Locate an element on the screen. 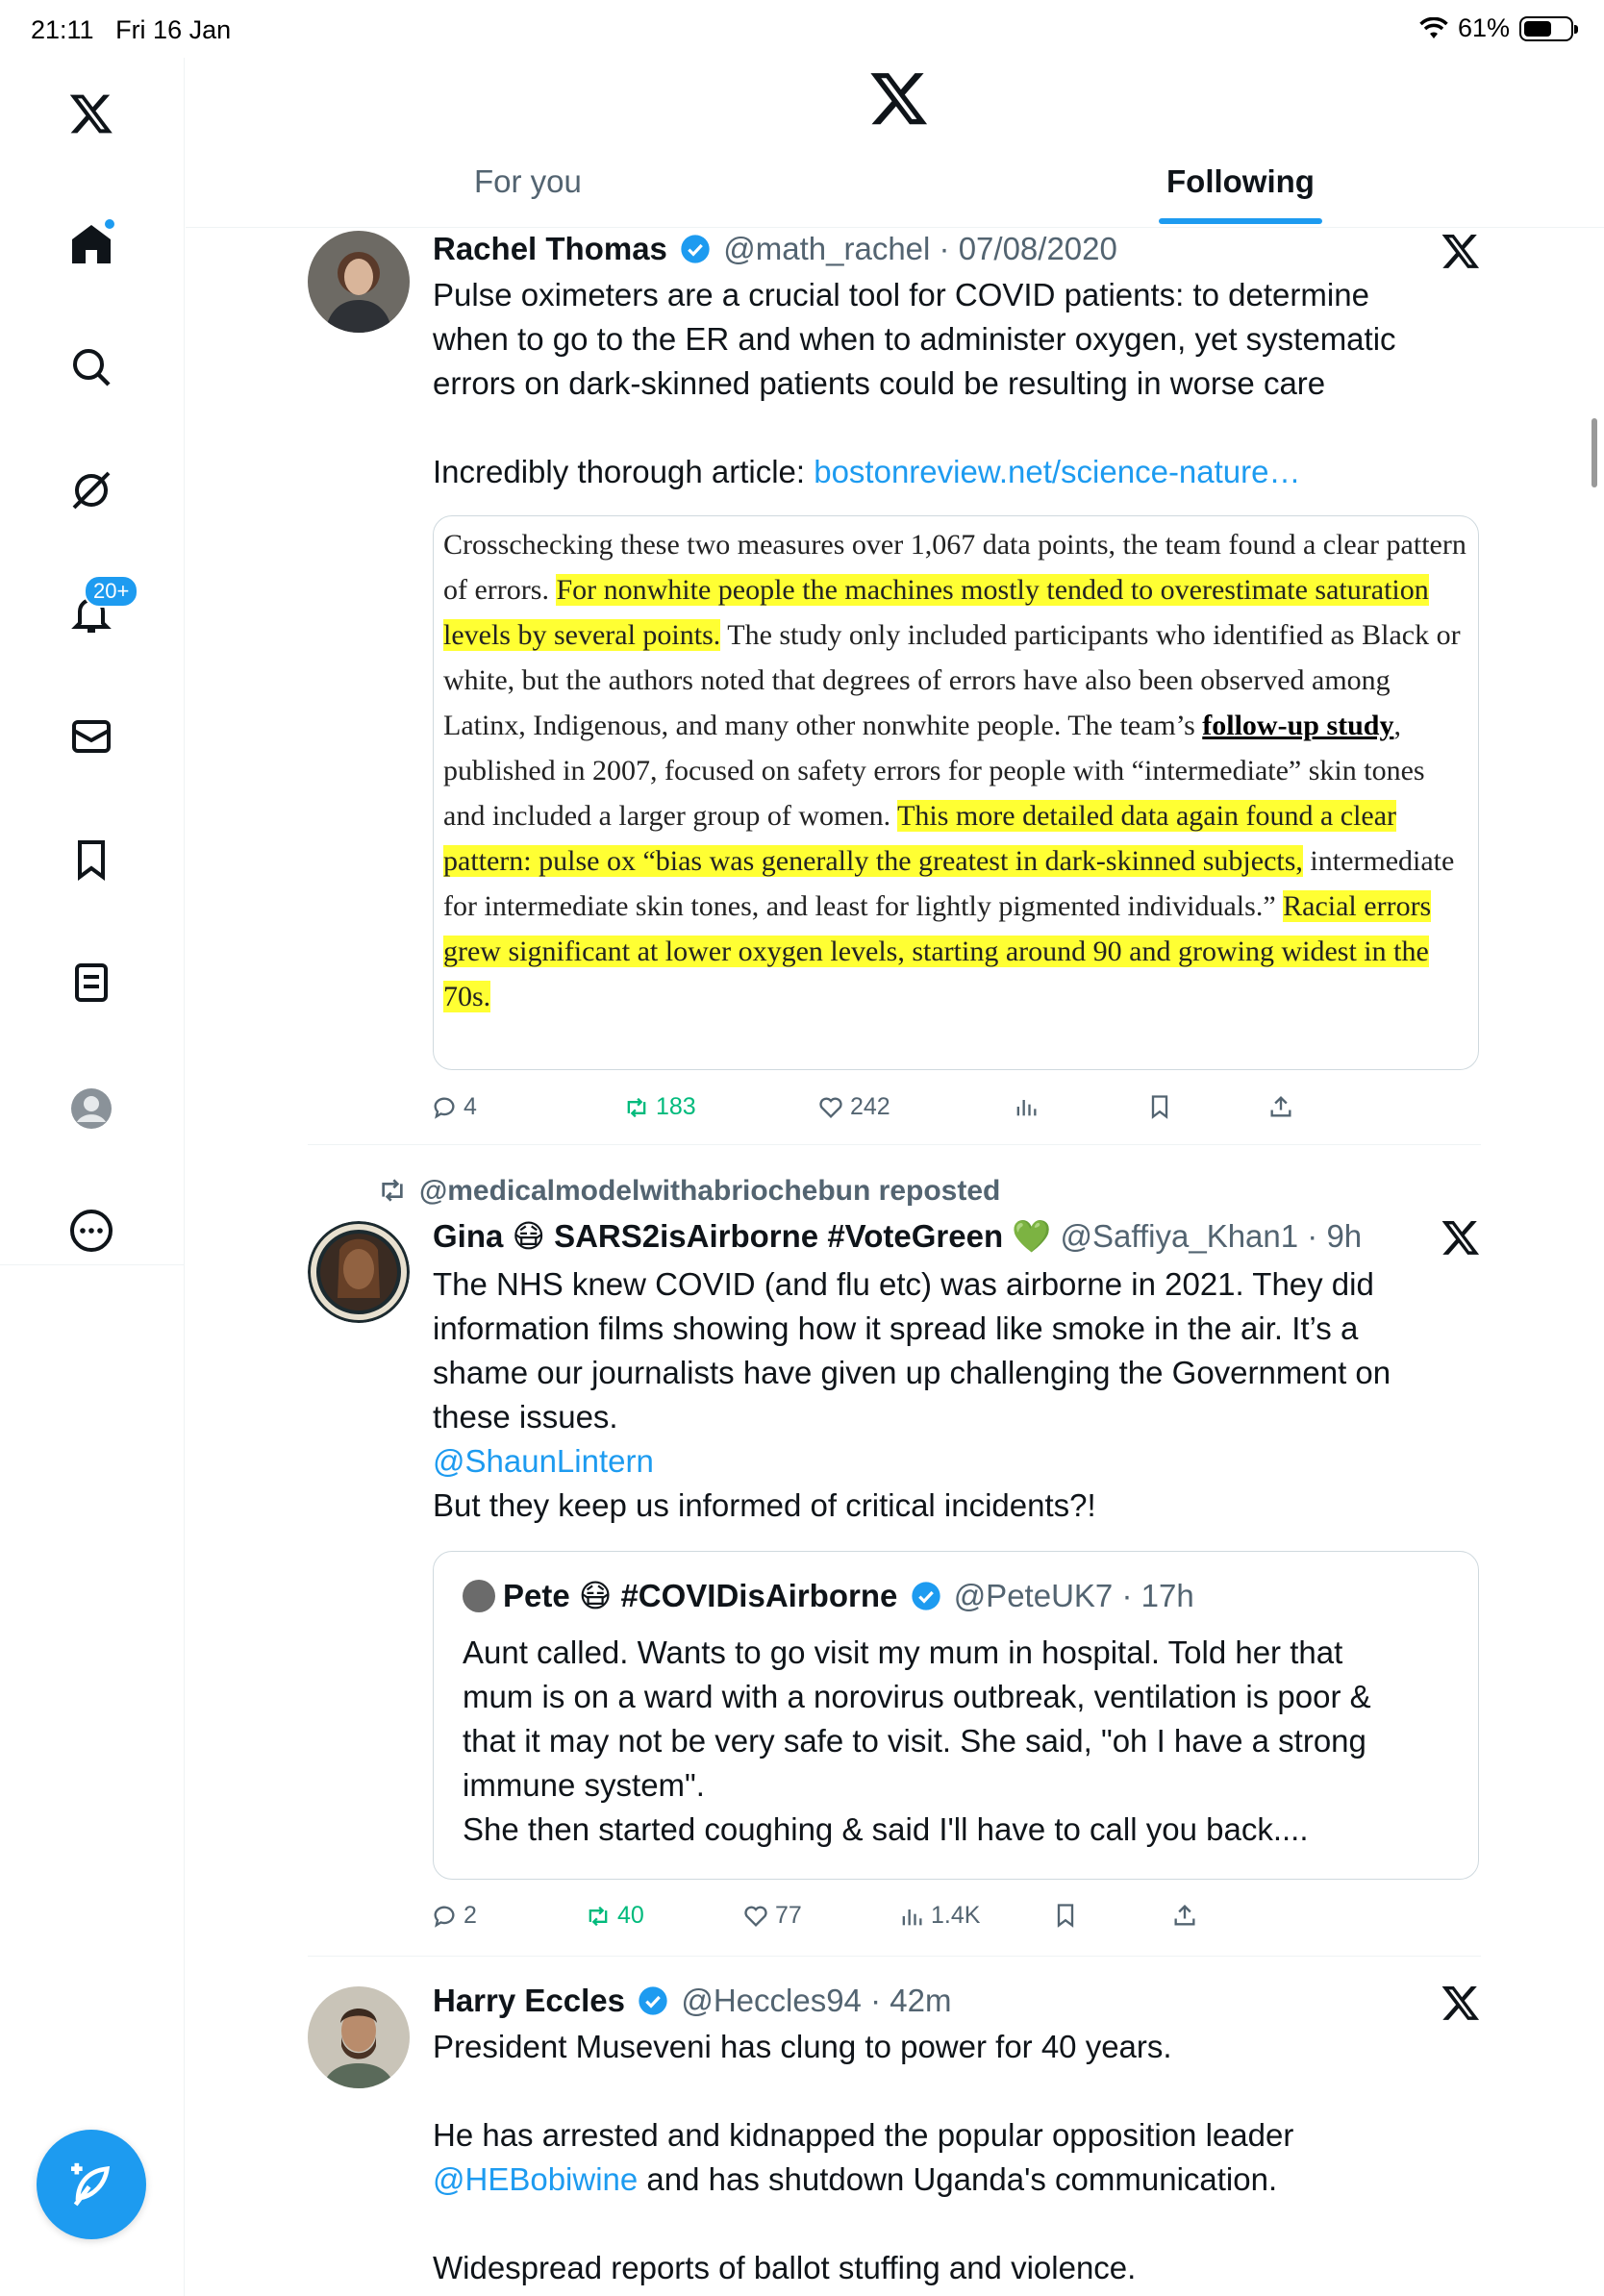 This screenshot has width=1604, height=2296. author-name: Harry Eccles is located at coordinates (529, 2000).